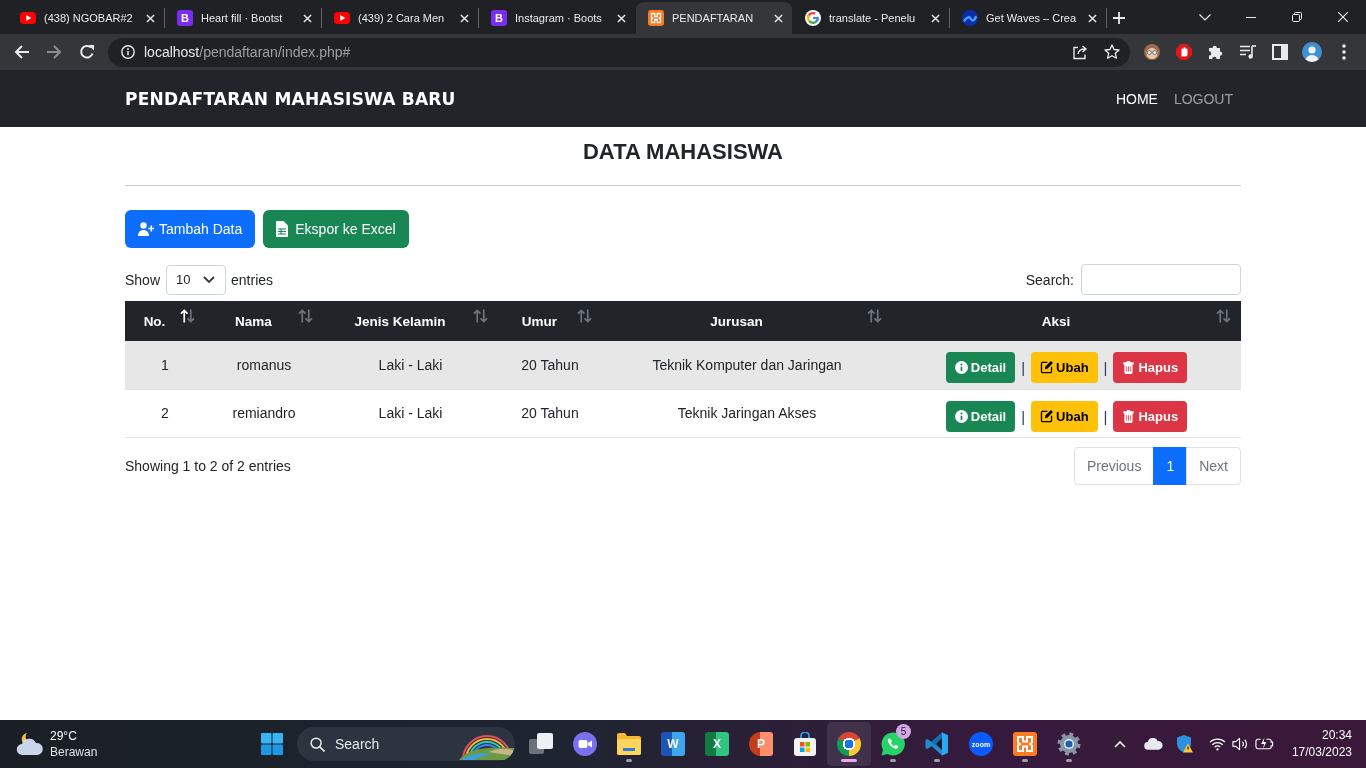  I want to click on side-panel-icon, so click(1280, 52).